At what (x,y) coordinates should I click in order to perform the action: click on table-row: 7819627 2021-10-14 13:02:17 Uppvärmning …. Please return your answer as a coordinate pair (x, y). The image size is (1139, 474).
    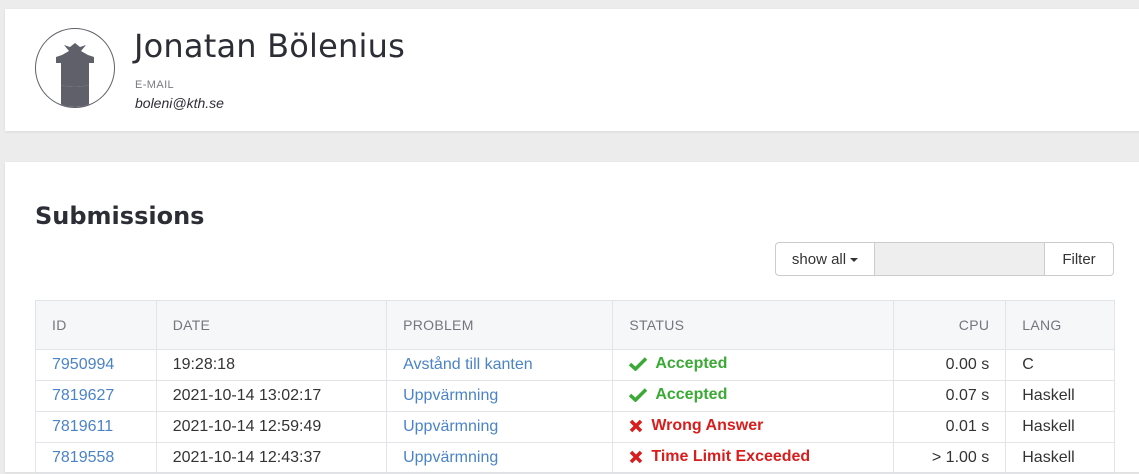
    Looking at the image, I should click on (575, 396).